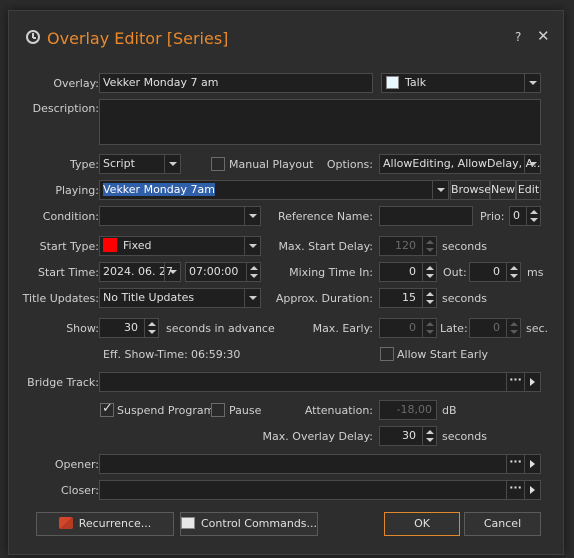 The height and width of the screenshot is (558, 574). What do you see at coordinates (331, 272) in the screenshot?
I see `mixing-time-in-label: Mixing Time In:` at bounding box center [331, 272].